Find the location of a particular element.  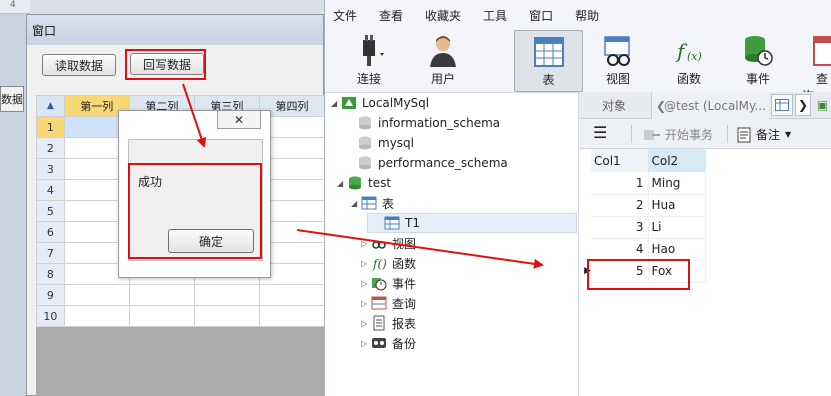

highlight-box-new-row is located at coordinates (638, 274).